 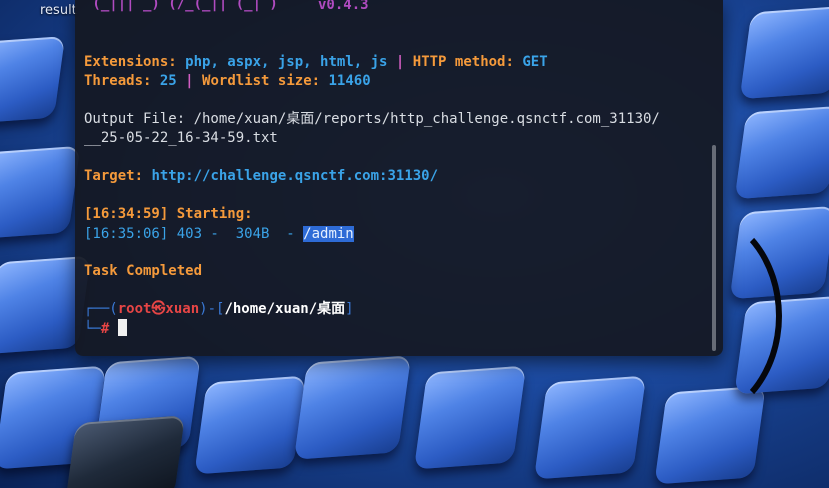 What do you see at coordinates (328, 234) in the screenshot?
I see `result-path-highlight: /admin` at bounding box center [328, 234].